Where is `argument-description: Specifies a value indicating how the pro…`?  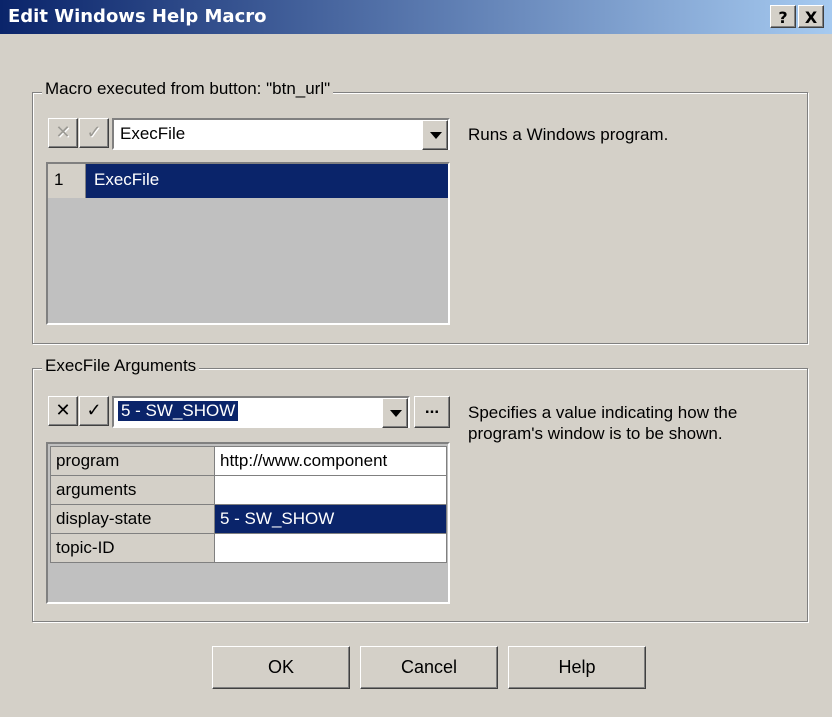
argument-description: Specifies a value indicating how the pro… is located at coordinates (603, 423).